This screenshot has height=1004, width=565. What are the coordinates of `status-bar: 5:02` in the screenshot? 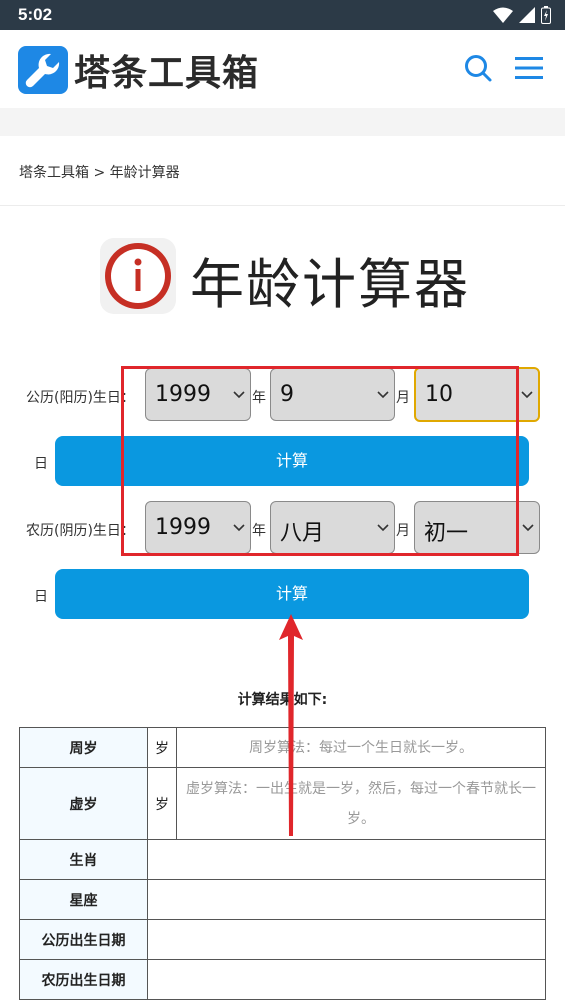 It's located at (282, 15).